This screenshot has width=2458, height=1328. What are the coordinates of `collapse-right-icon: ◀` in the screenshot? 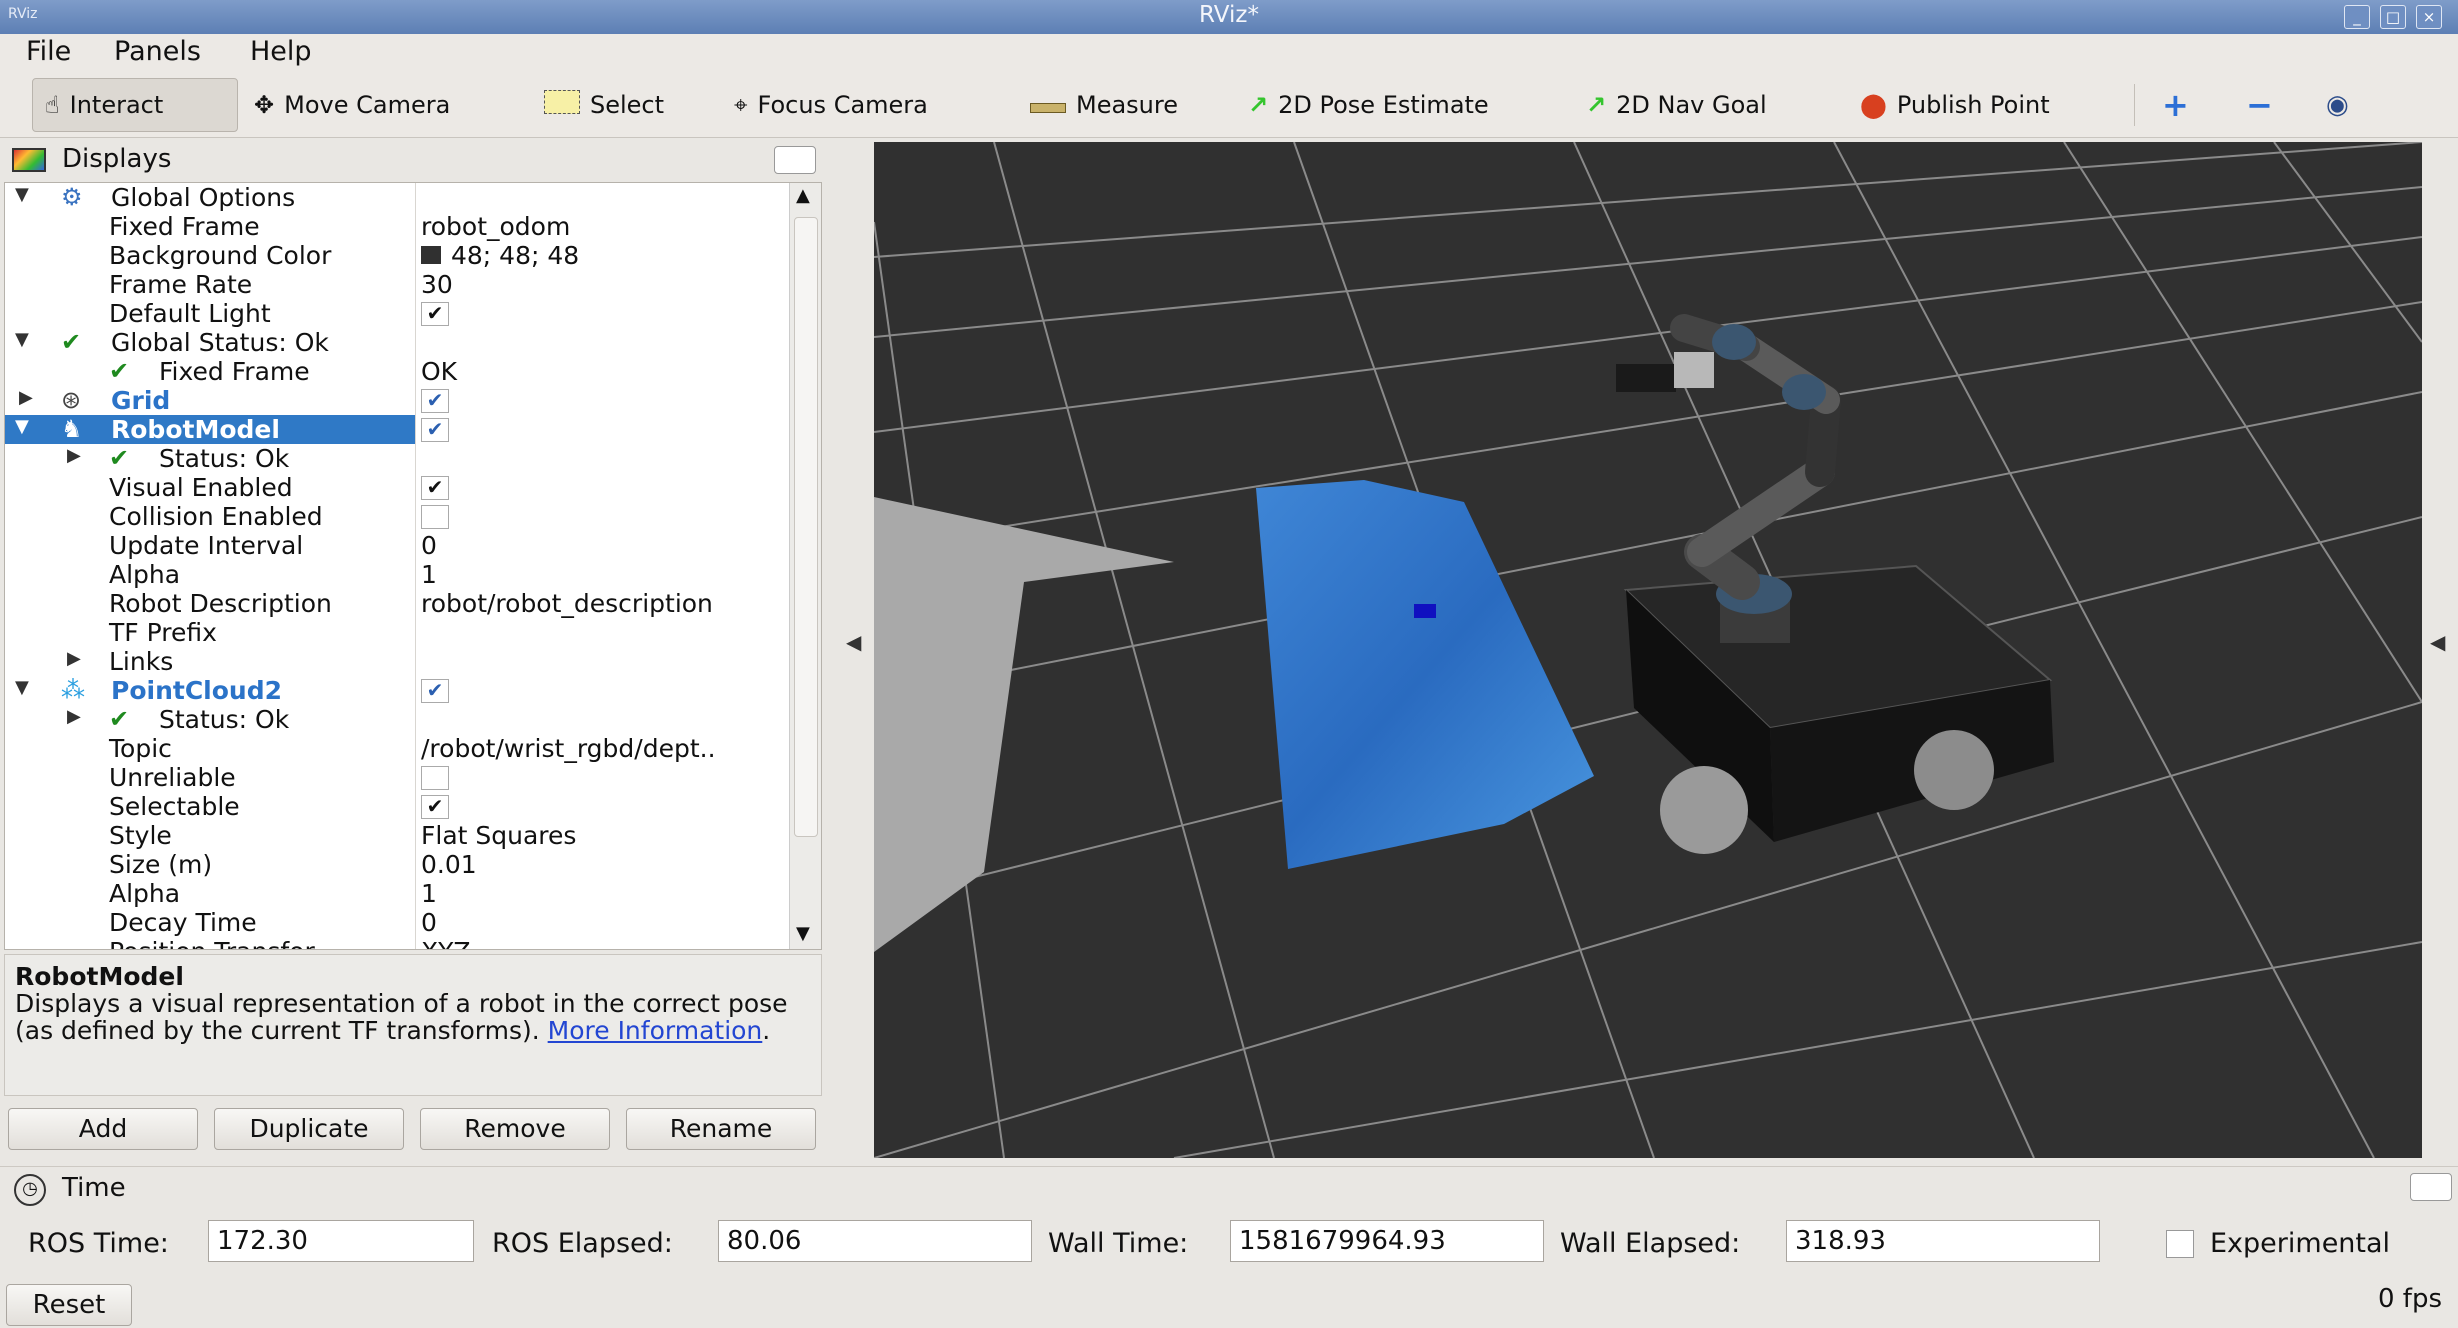 It's located at (2437, 642).